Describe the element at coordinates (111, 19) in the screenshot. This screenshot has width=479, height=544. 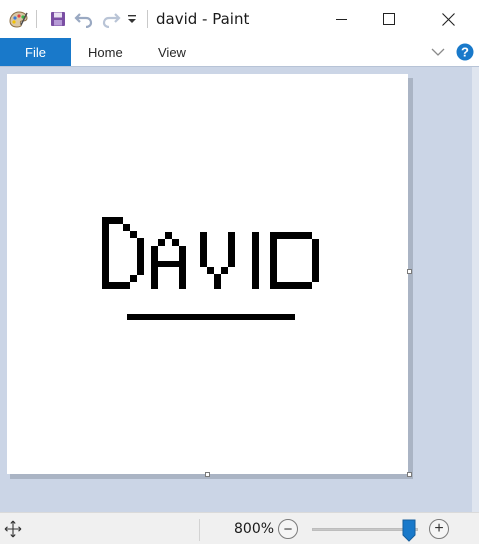
I see `redo-icon` at that location.